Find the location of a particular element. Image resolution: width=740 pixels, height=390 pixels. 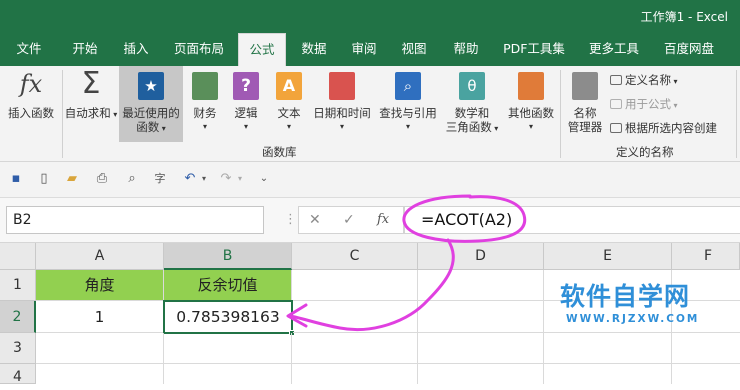

tab-formulas: 公式 is located at coordinates (262, 49).